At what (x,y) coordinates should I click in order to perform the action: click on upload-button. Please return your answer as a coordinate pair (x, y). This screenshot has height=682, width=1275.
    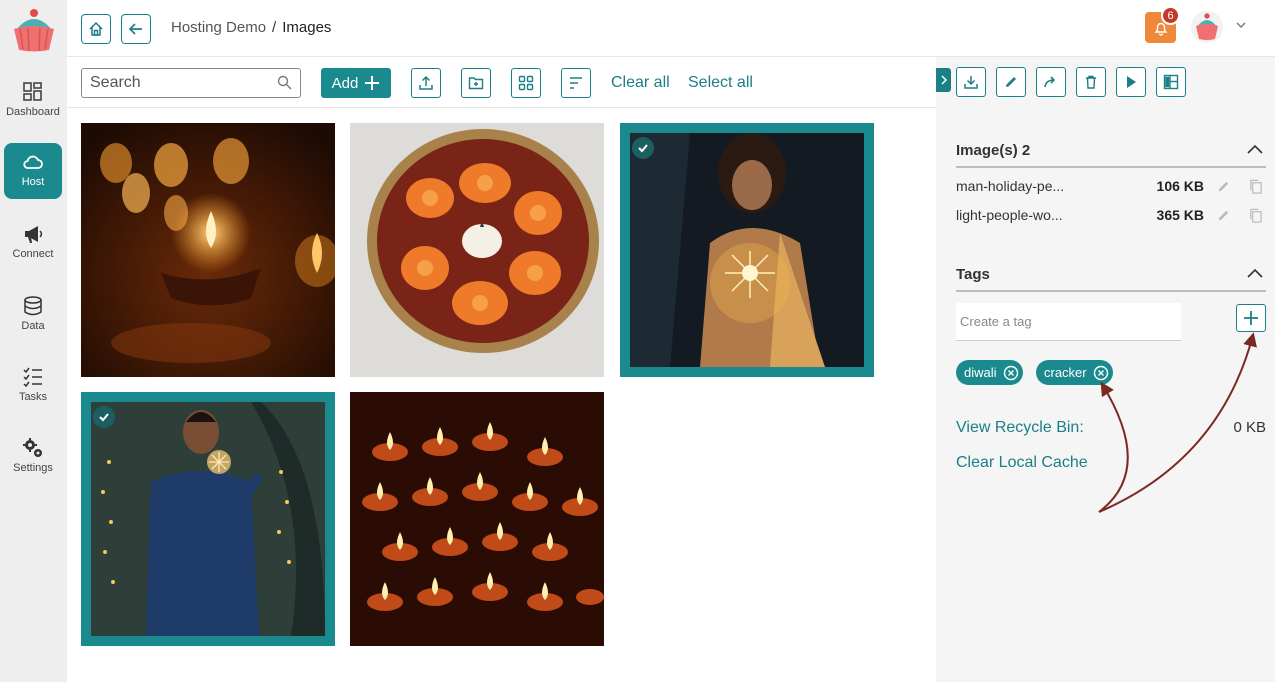
    Looking at the image, I should click on (426, 83).